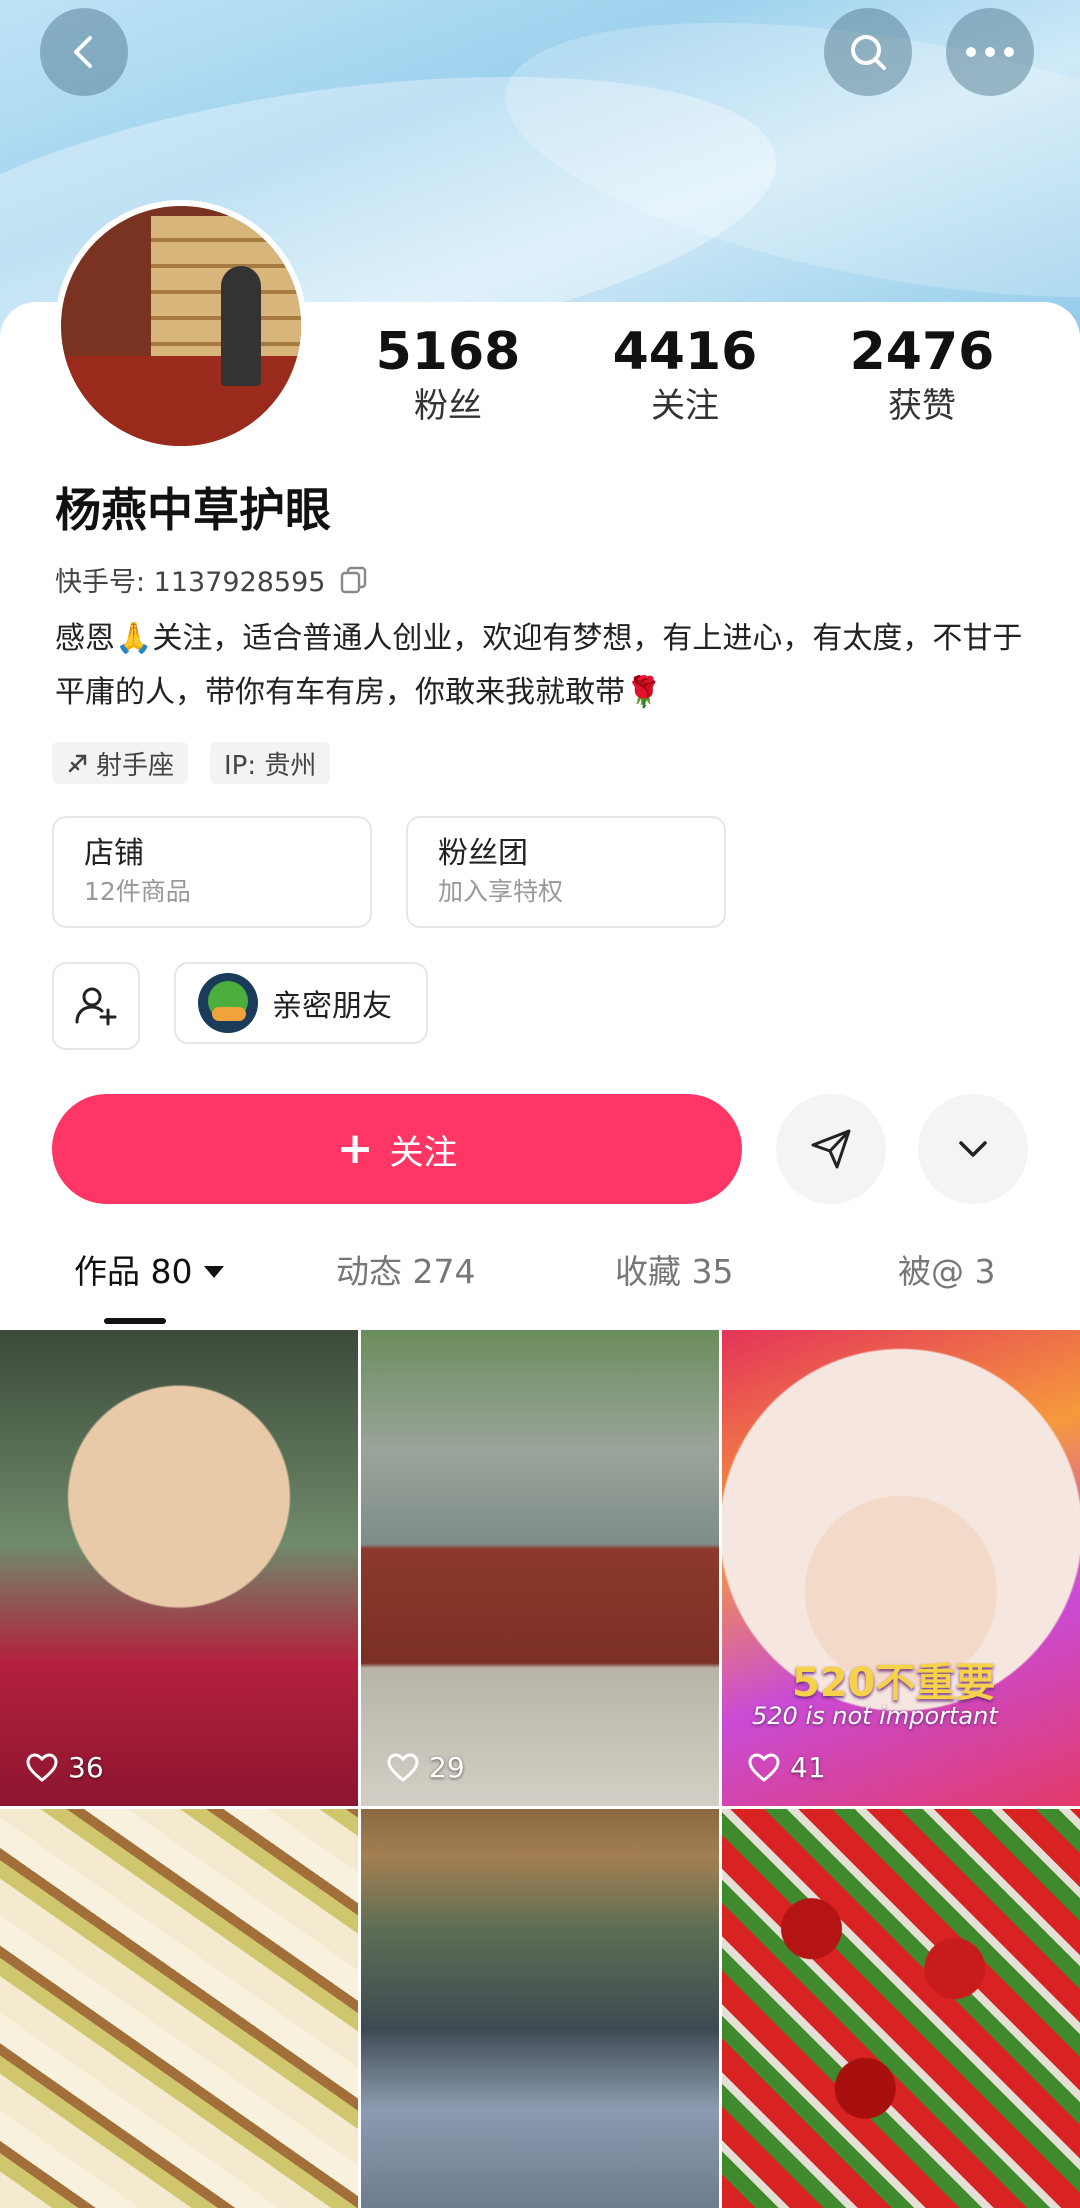 This screenshot has height=2208, width=1080. What do you see at coordinates (947, 1272) in the screenshot?
I see `tab-mentions: 被@ 3` at bounding box center [947, 1272].